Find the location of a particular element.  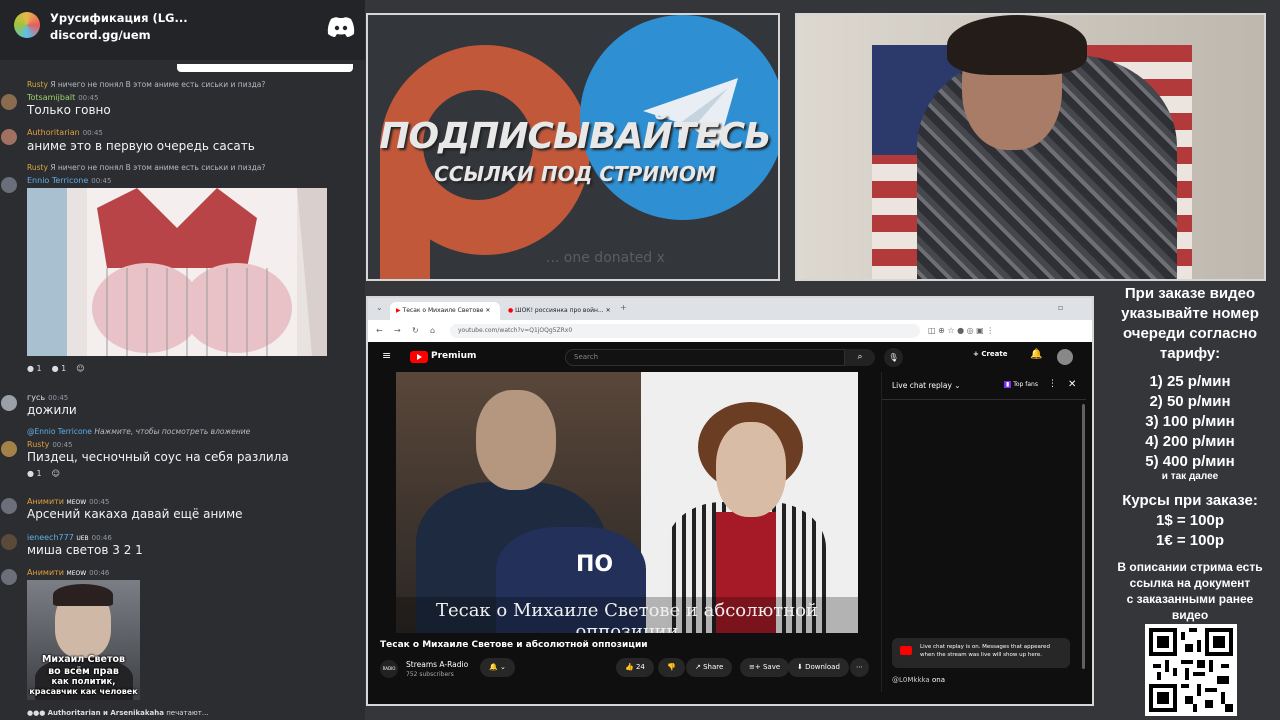

meme-caption: Михаил Светов is located at coordinates (83, 659).